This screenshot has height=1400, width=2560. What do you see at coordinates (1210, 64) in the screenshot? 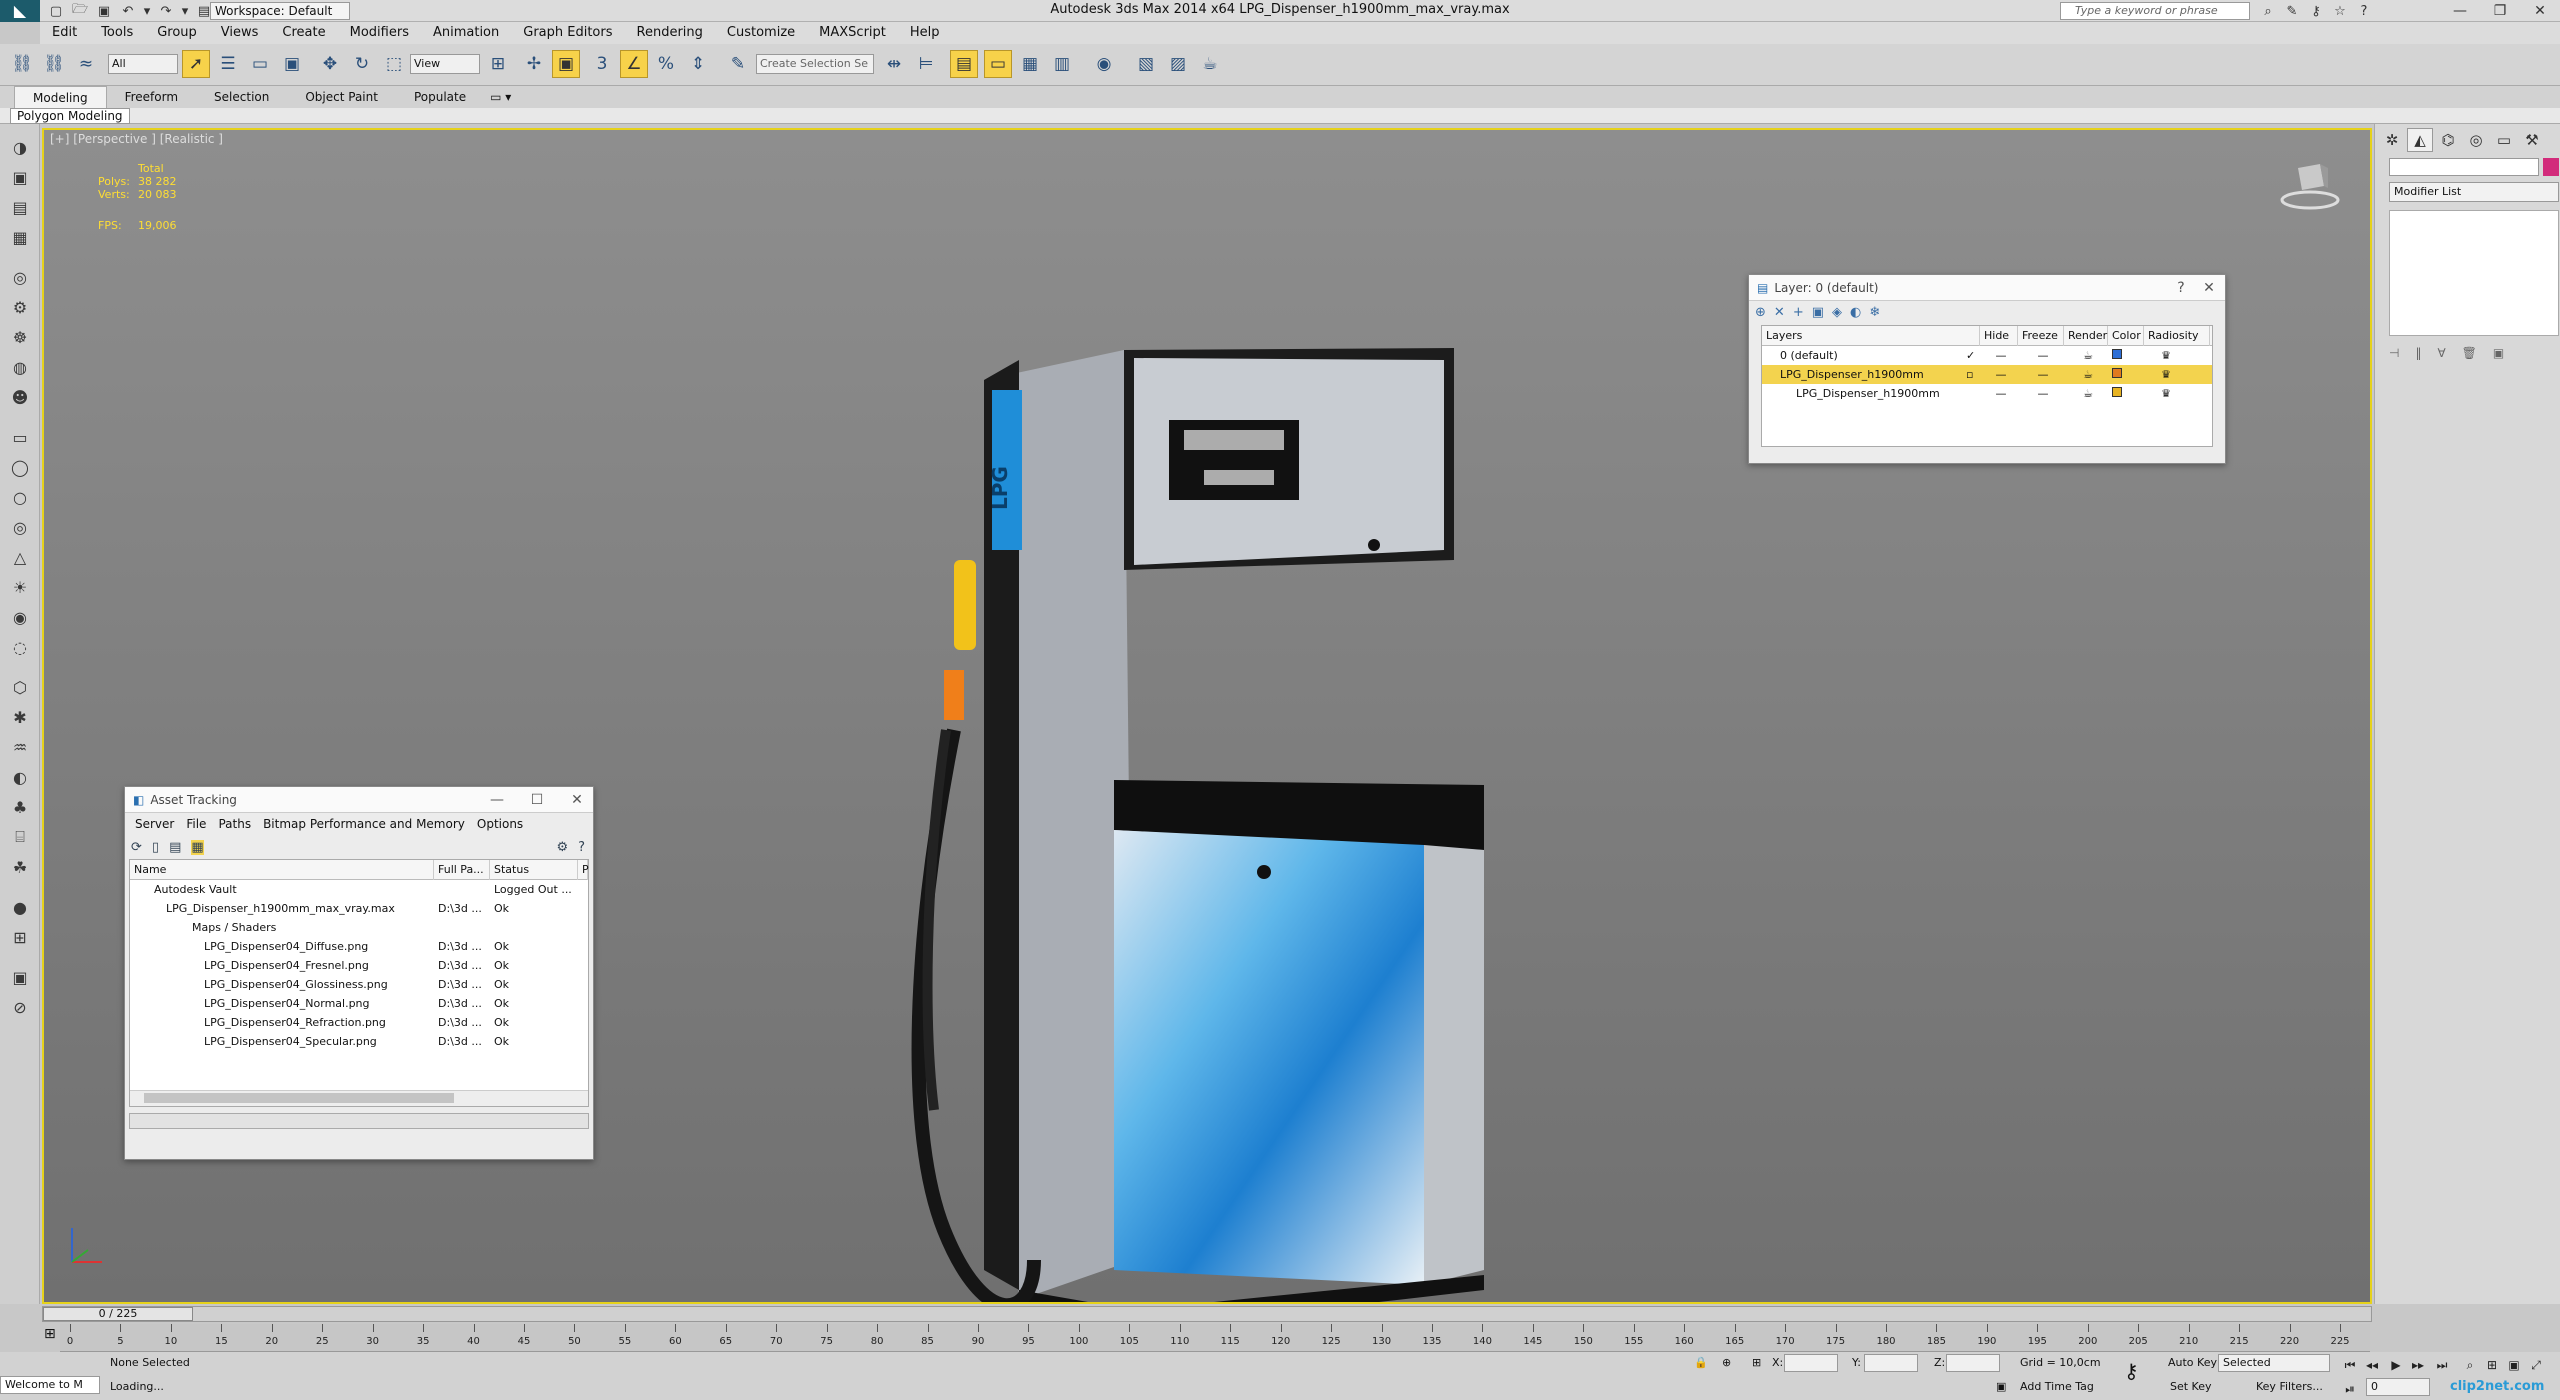
I see `render-production-icon: ☕` at bounding box center [1210, 64].